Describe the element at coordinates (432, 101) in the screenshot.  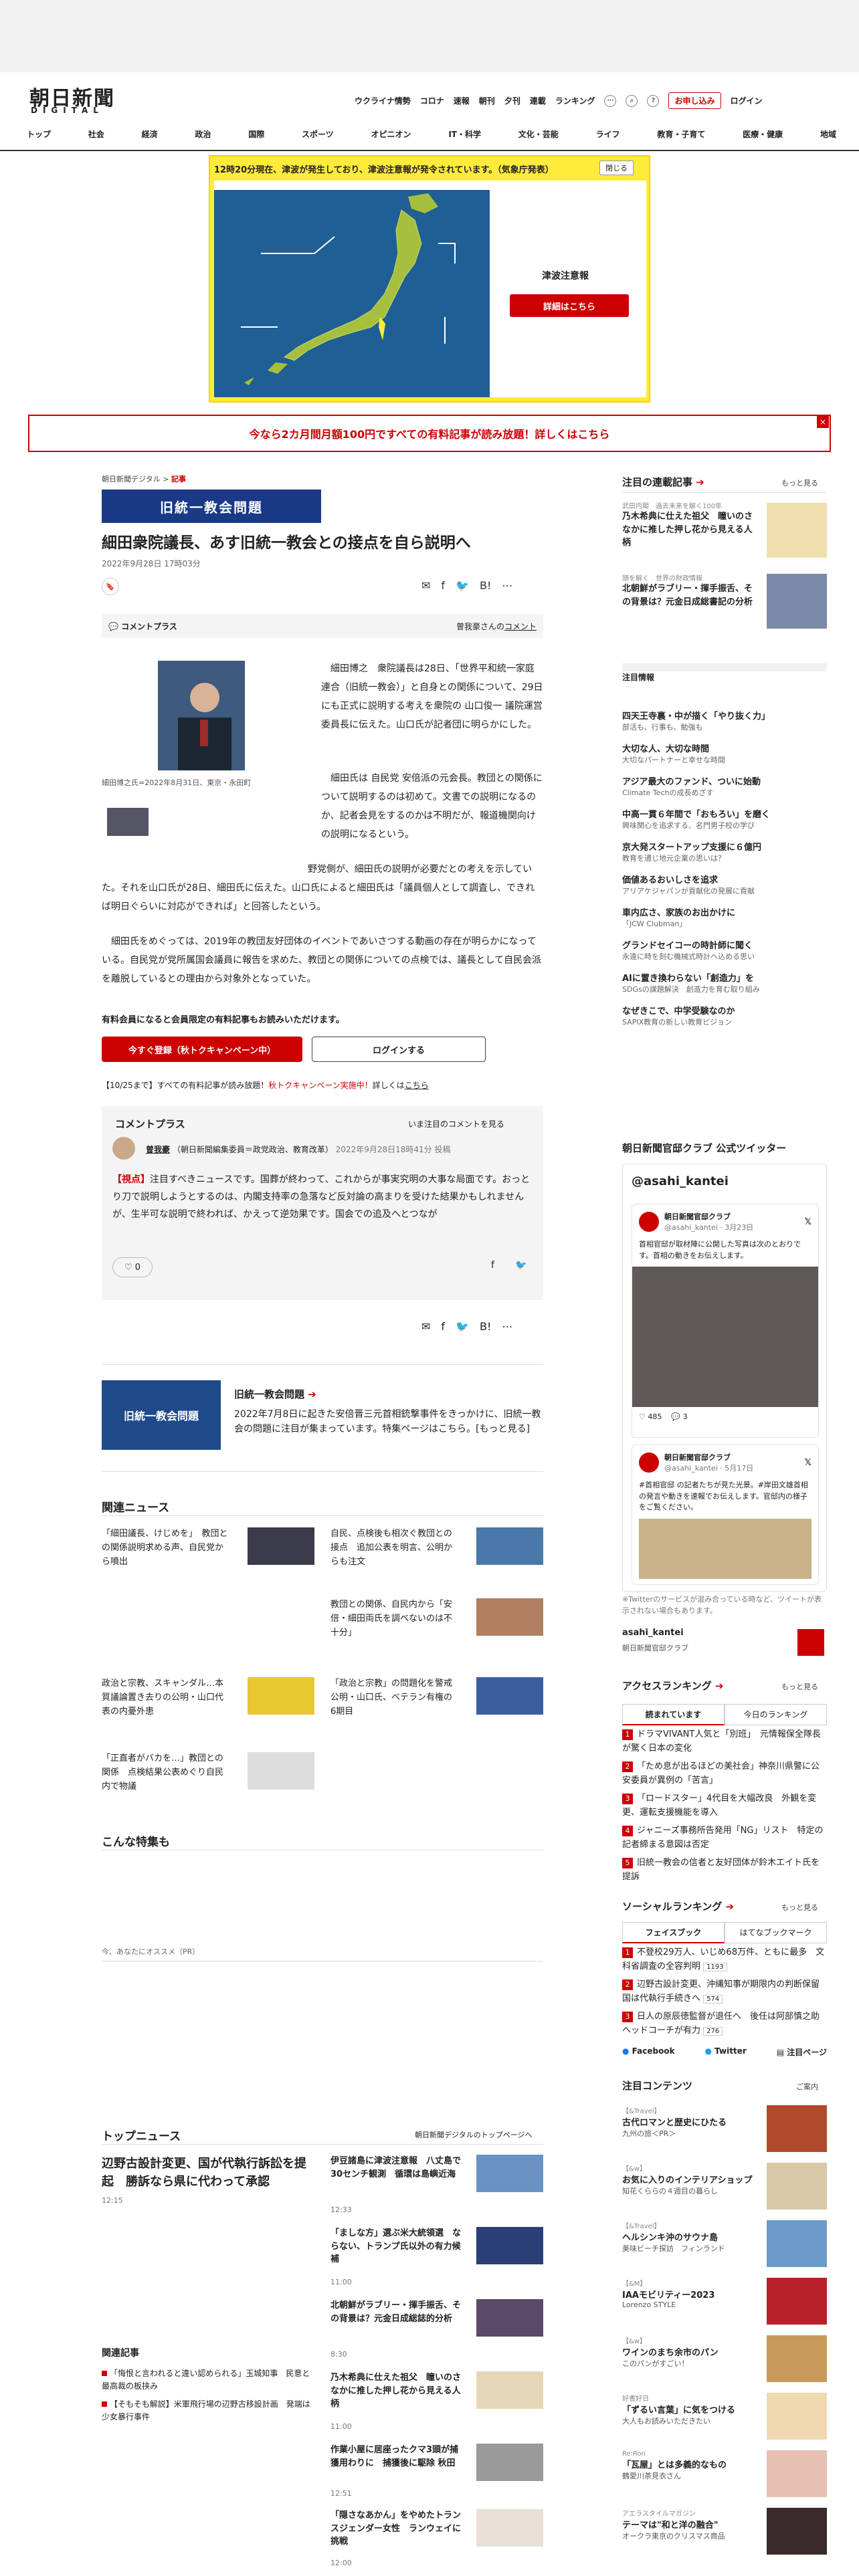
I see `topnav-corona: コロナ` at that location.